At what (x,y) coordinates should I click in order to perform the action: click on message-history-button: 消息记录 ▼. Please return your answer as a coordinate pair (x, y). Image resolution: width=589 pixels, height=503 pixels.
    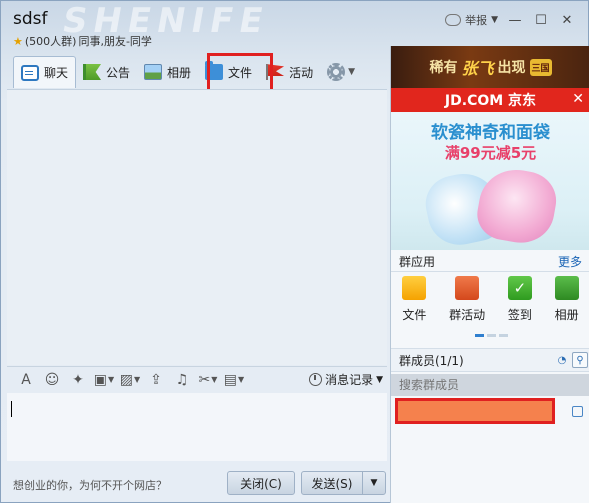
    Looking at the image, I should click on (348, 379).